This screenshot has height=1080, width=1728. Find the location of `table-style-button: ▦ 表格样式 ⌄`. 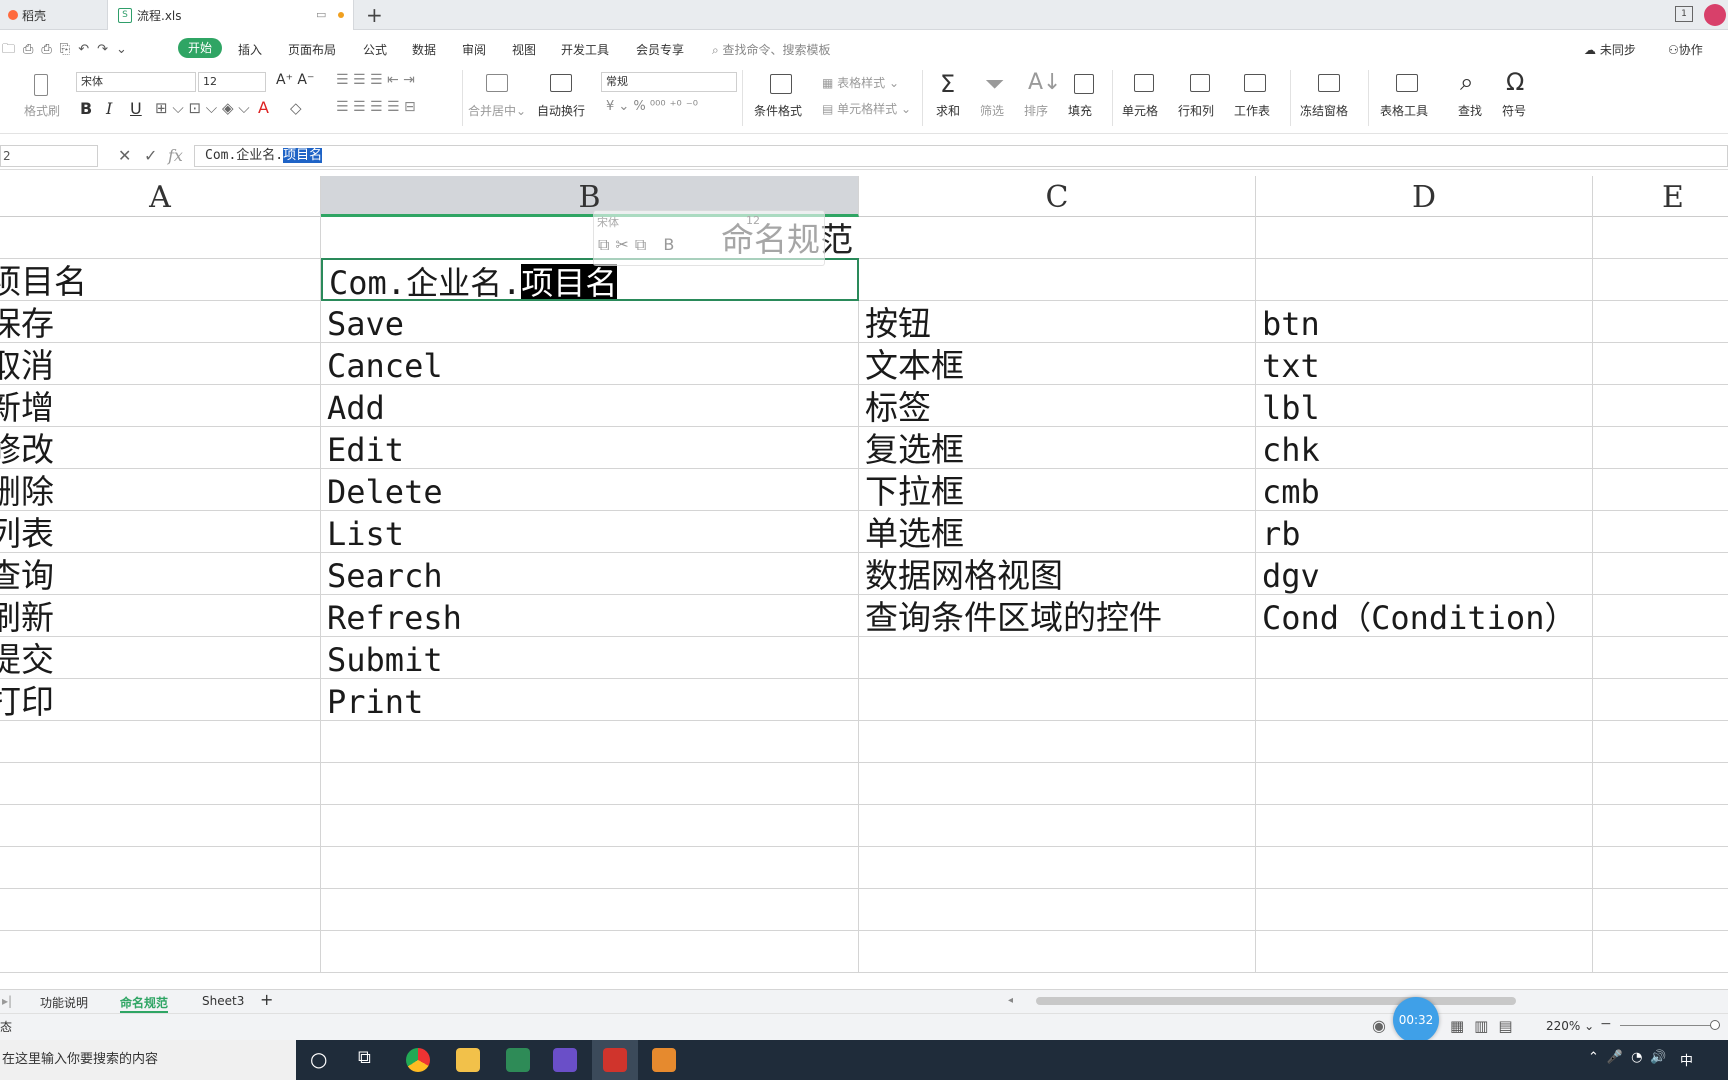

table-style-button: ▦ 表格样式 ⌄ is located at coordinates (860, 82).